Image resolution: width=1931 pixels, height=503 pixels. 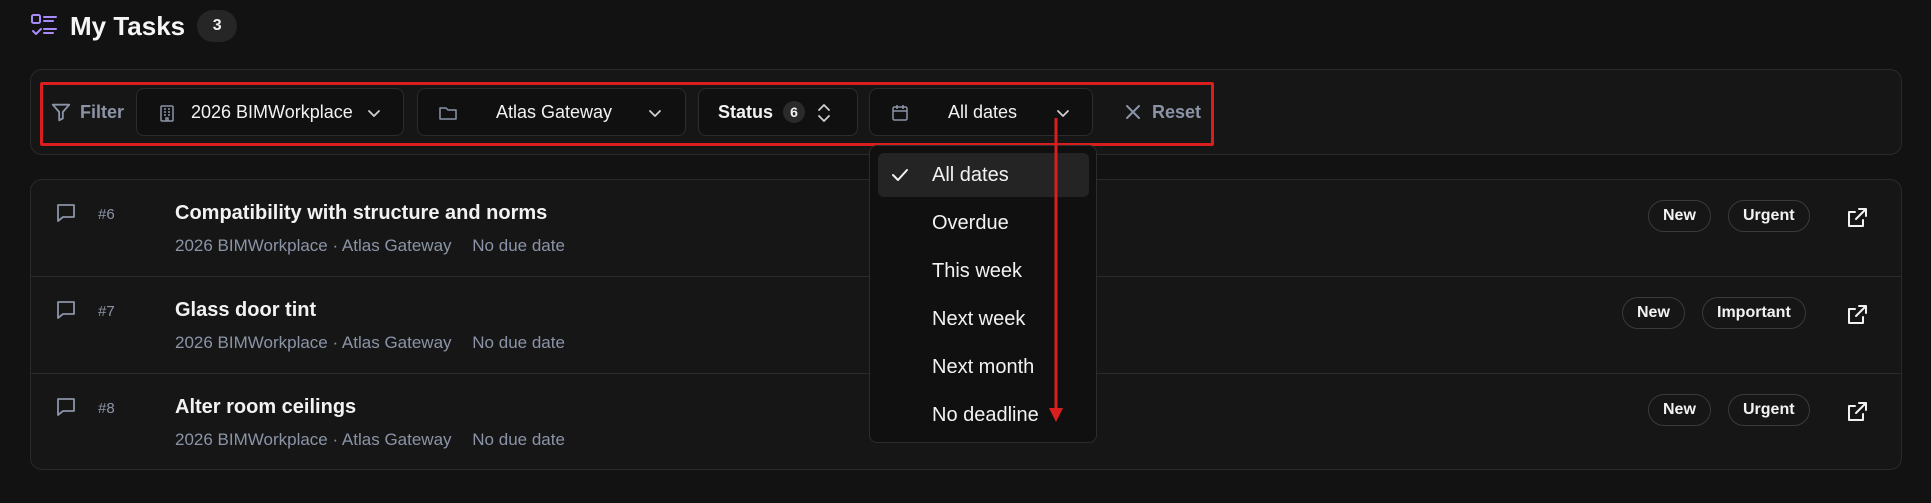 What do you see at coordinates (778, 112) in the screenshot?
I see `status-select: Status 6` at bounding box center [778, 112].